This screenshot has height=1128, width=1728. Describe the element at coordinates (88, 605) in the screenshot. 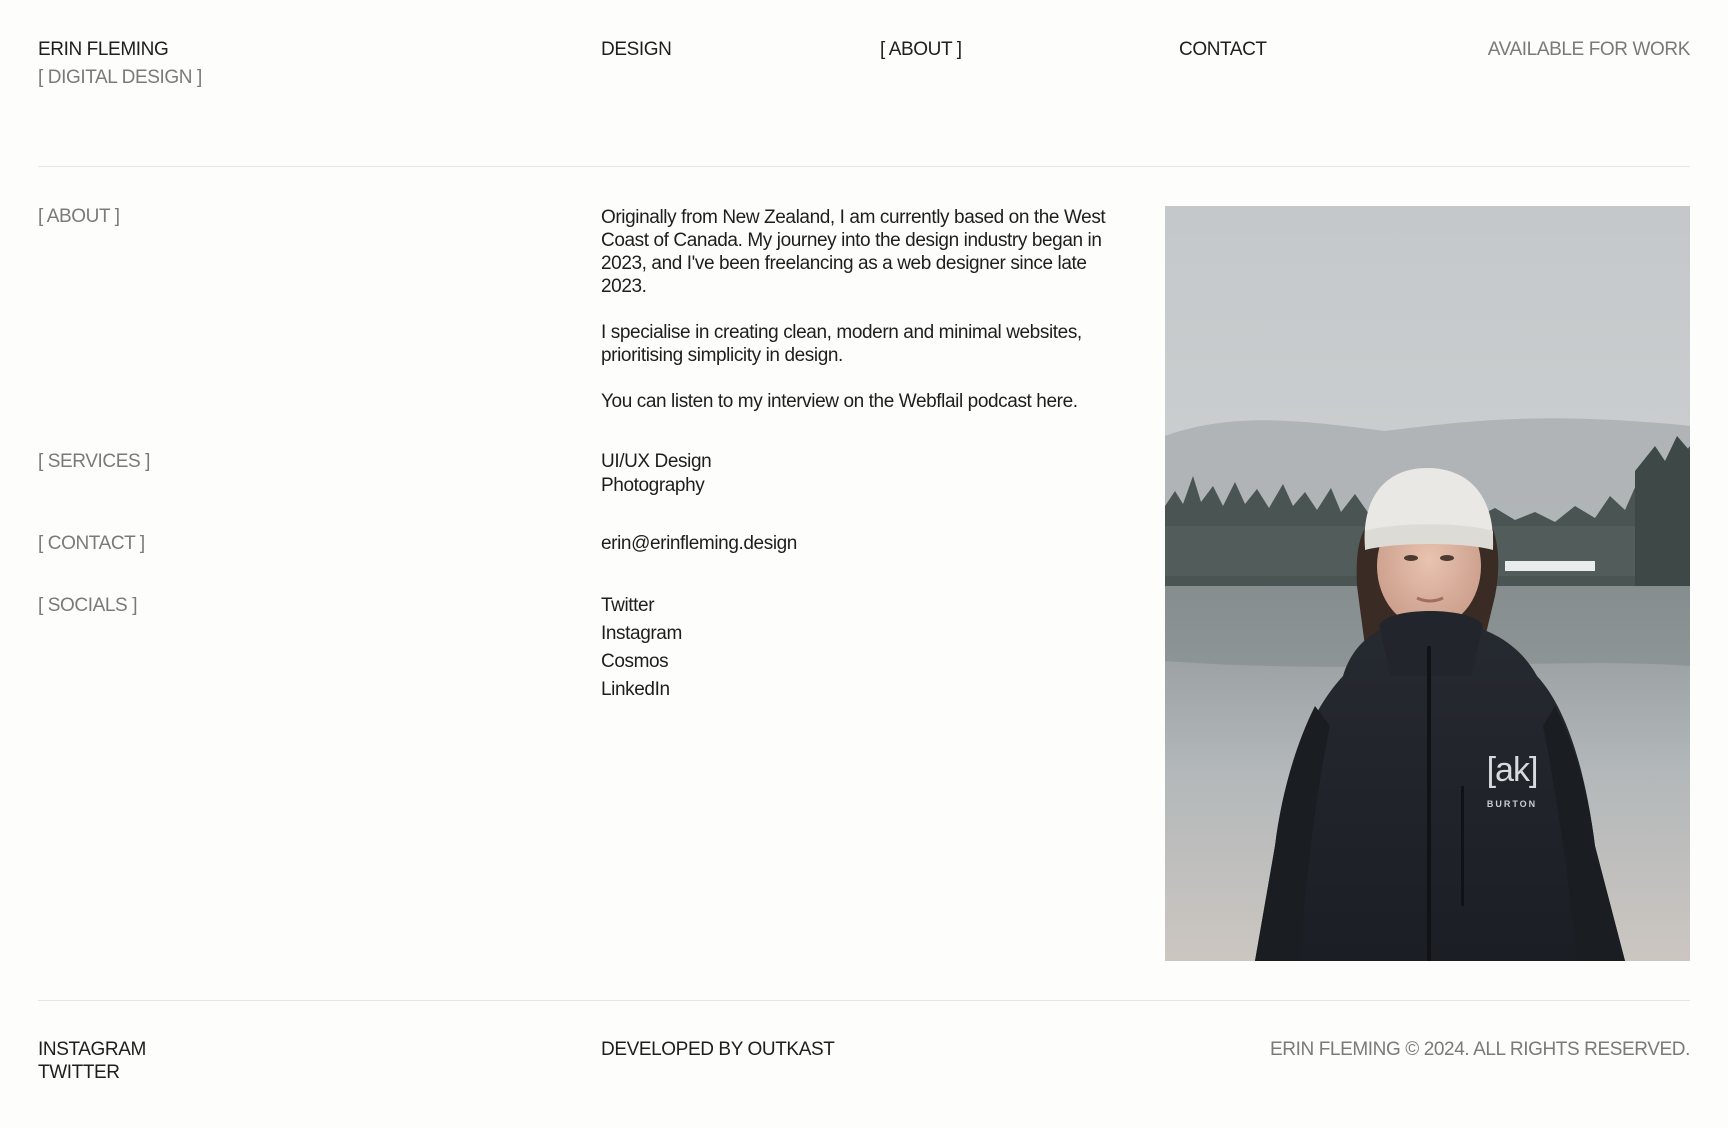

I see `section-label-socials: [ SOCIALS ]` at that location.